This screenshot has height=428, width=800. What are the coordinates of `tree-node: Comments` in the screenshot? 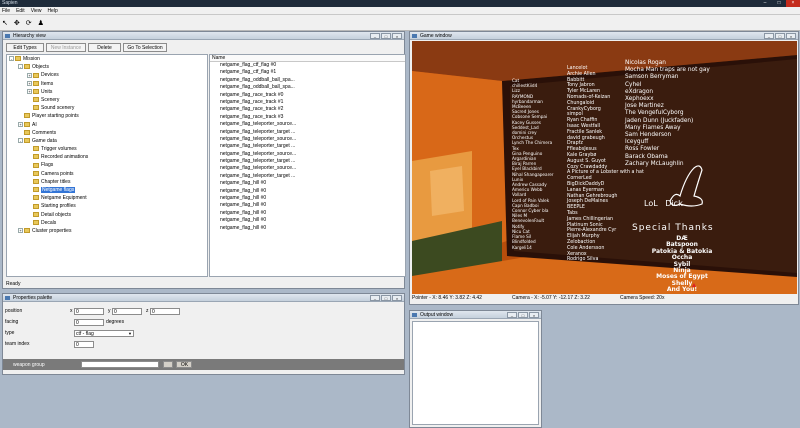 It's located at (107, 133).